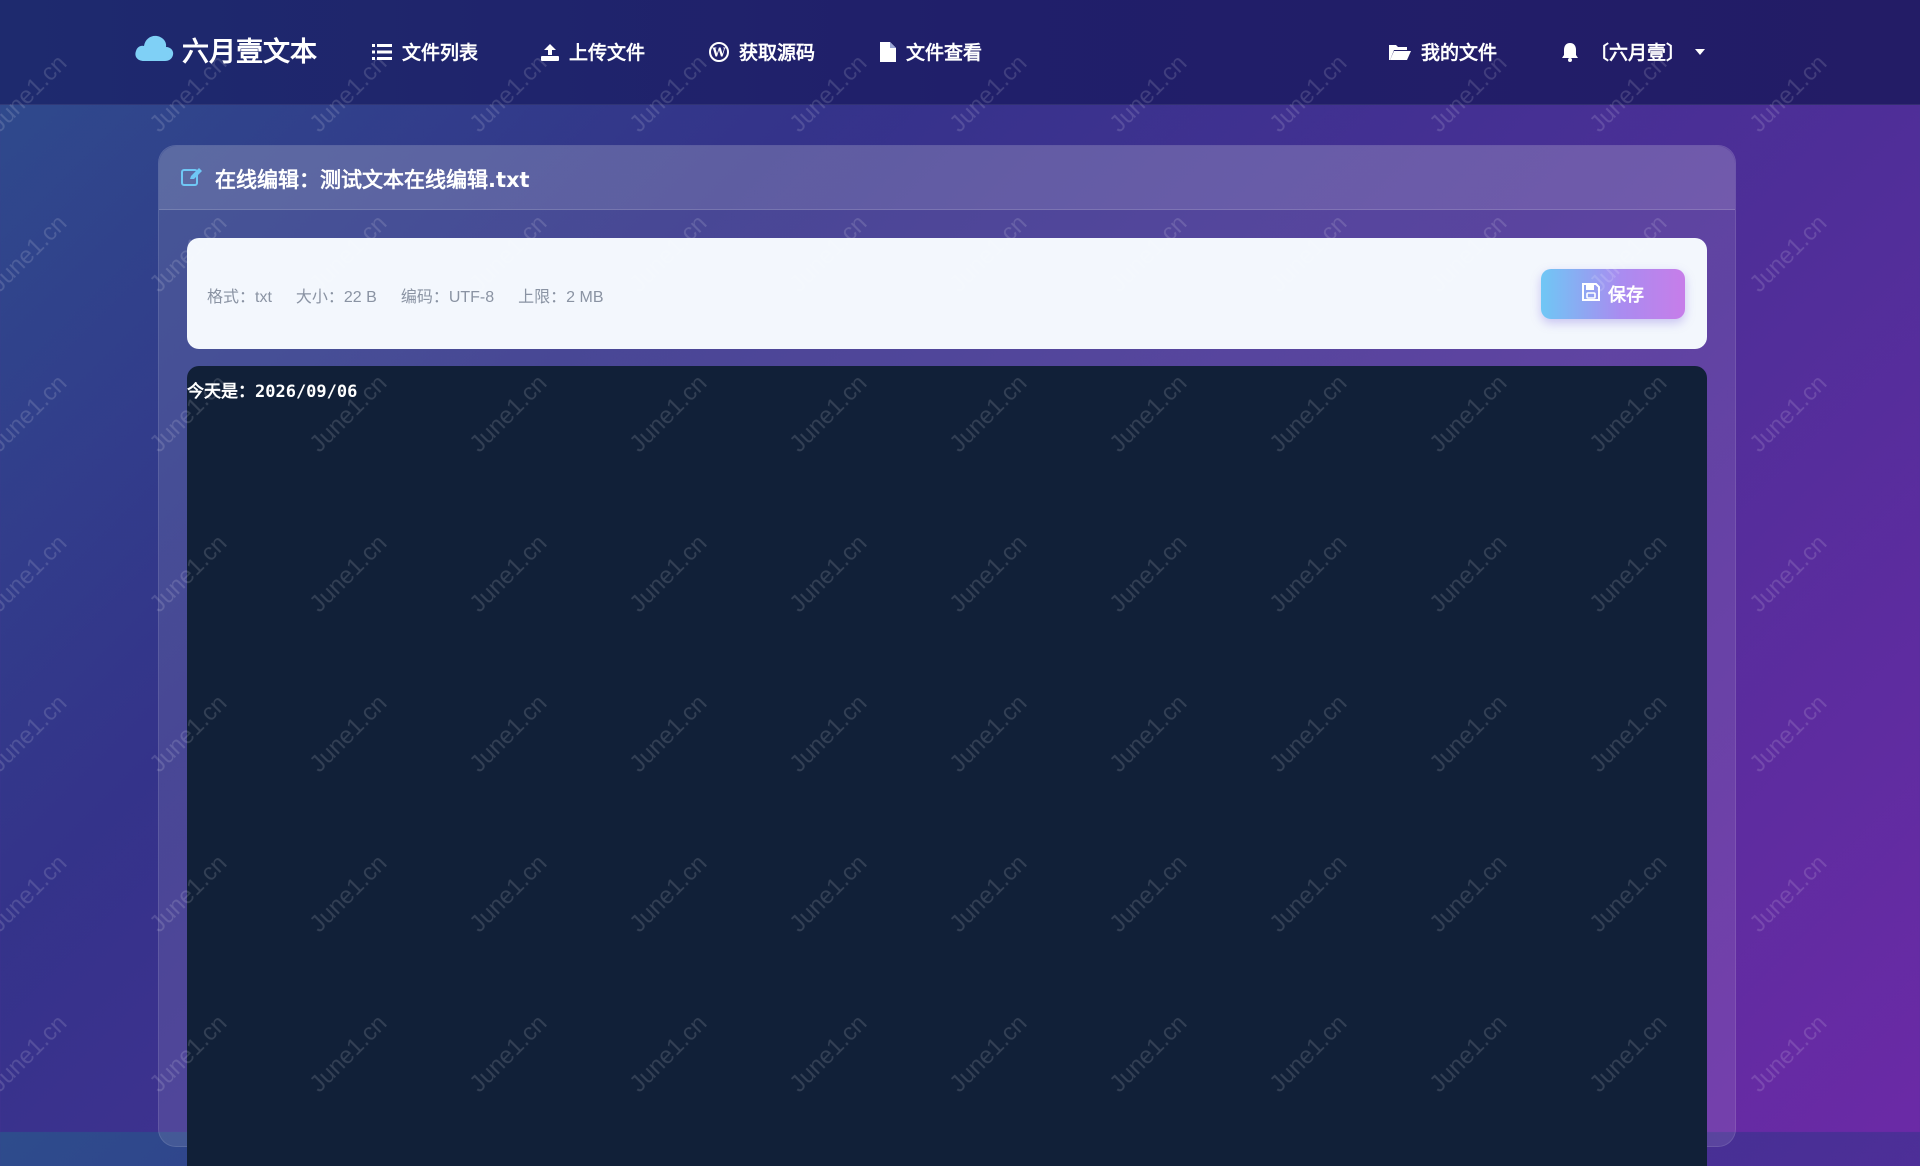 This screenshot has height=1166, width=1920. What do you see at coordinates (154, 50) in the screenshot?
I see `cloud-icon` at bounding box center [154, 50].